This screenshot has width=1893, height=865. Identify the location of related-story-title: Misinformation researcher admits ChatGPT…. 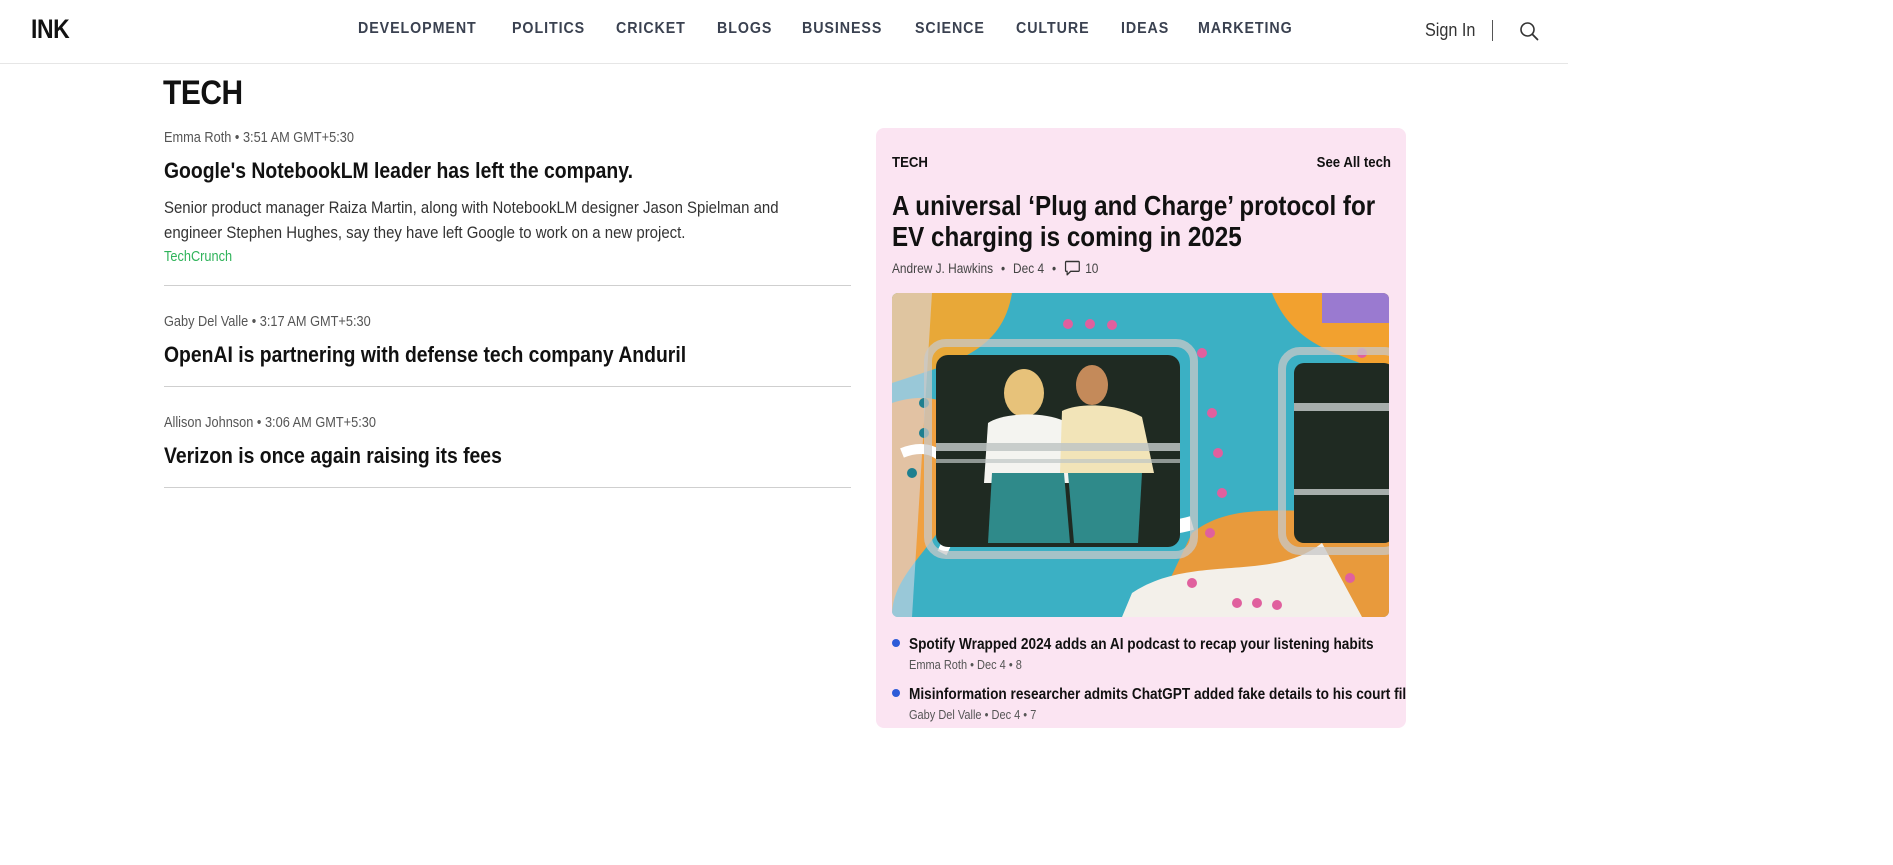
(1157, 695).